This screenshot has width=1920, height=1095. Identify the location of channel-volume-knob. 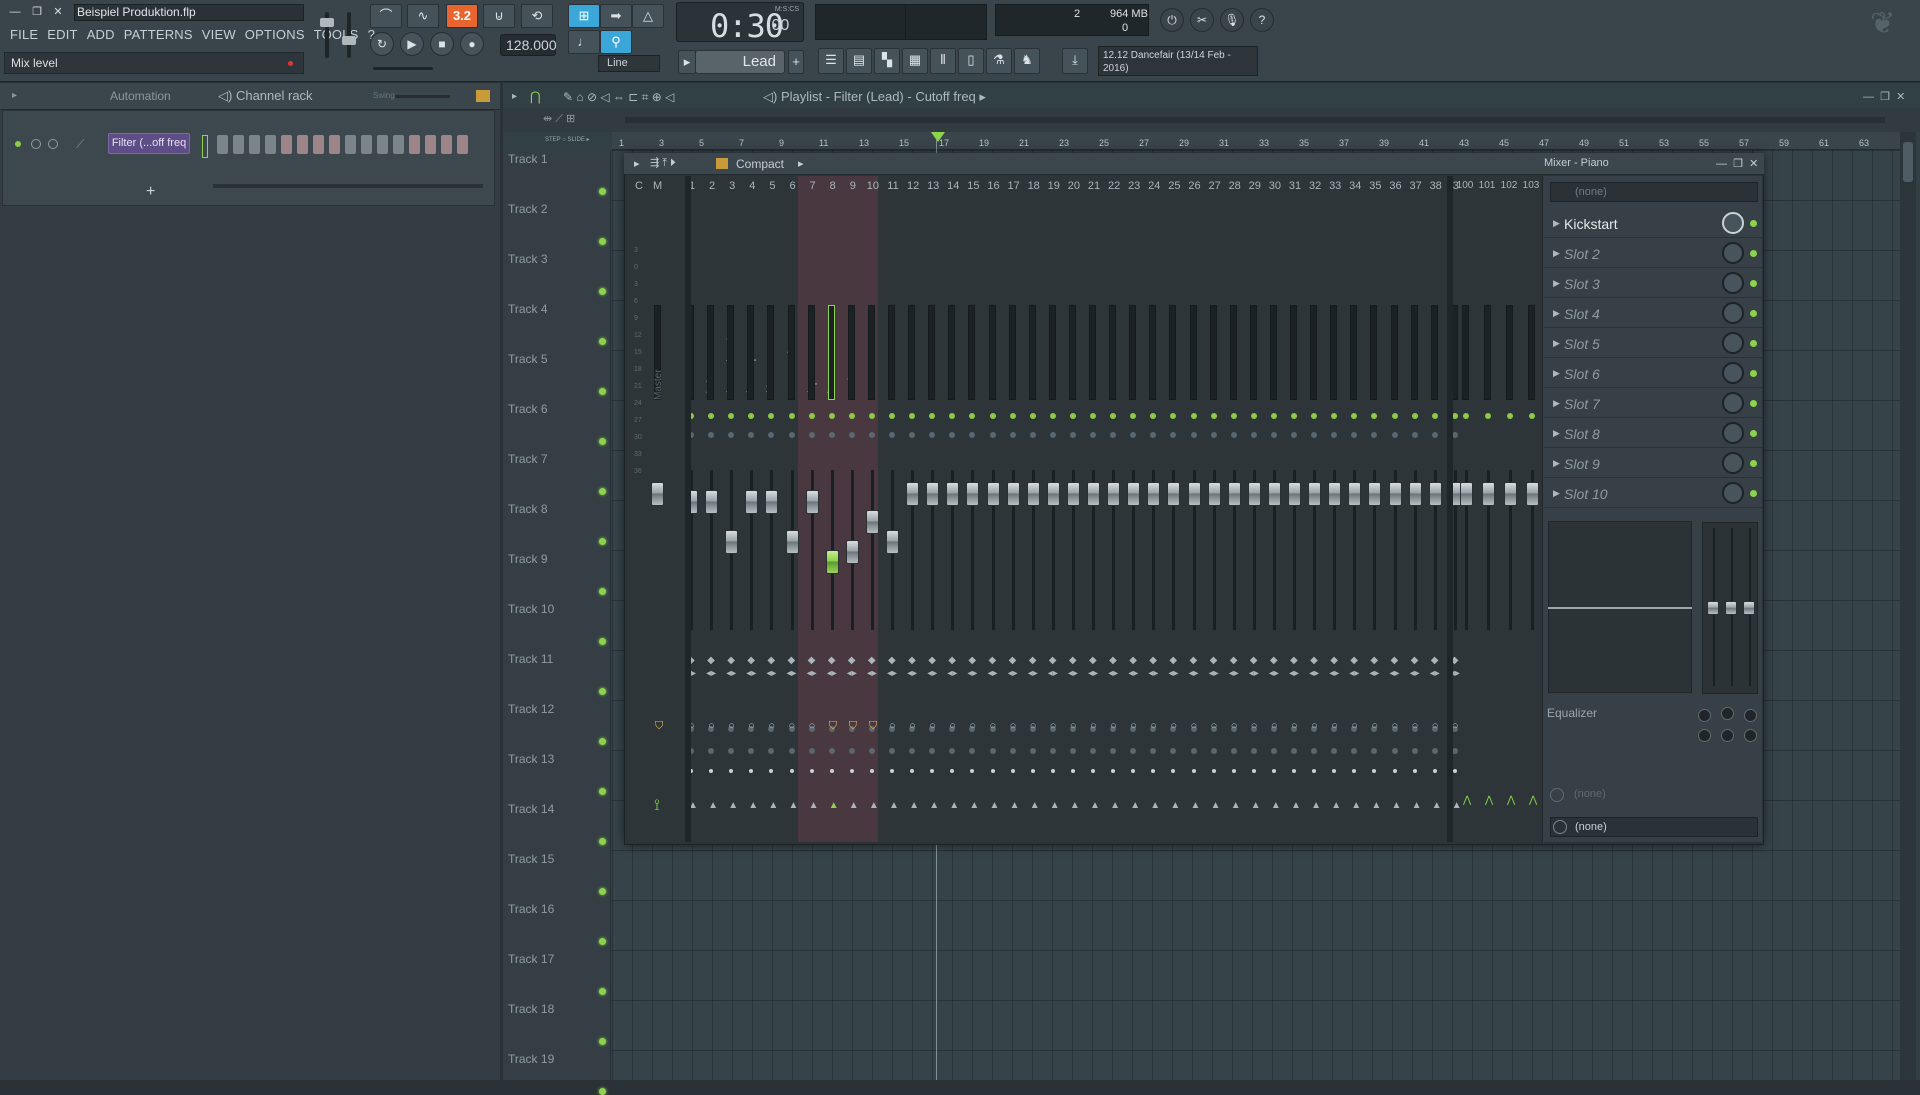
(53, 144).